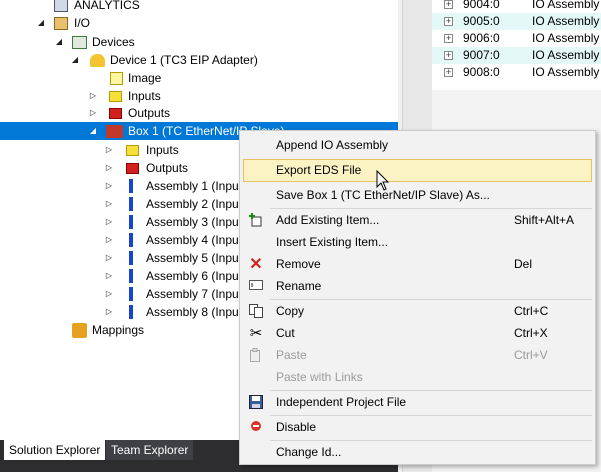  Describe the element at coordinates (61, 6) in the screenshot. I see `analytics-icon` at that location.